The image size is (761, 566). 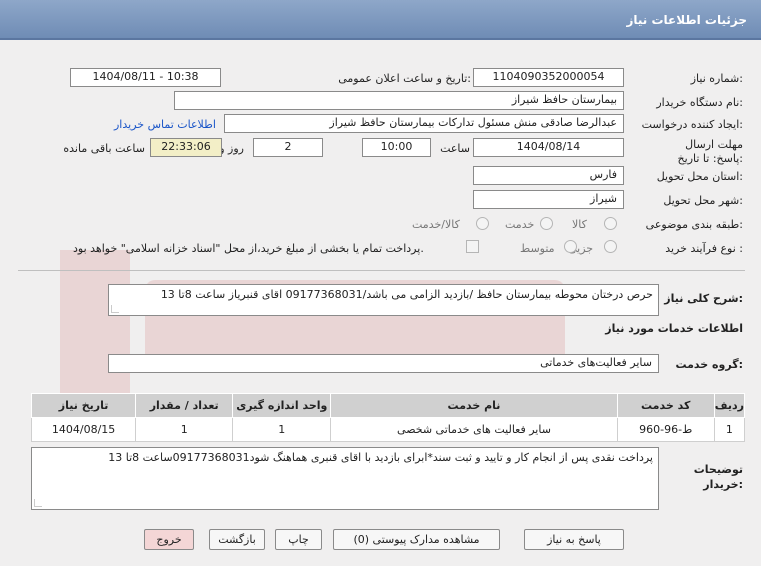 I want to click on province-label: استان محل تحویل:, so click(x=699, y=176).